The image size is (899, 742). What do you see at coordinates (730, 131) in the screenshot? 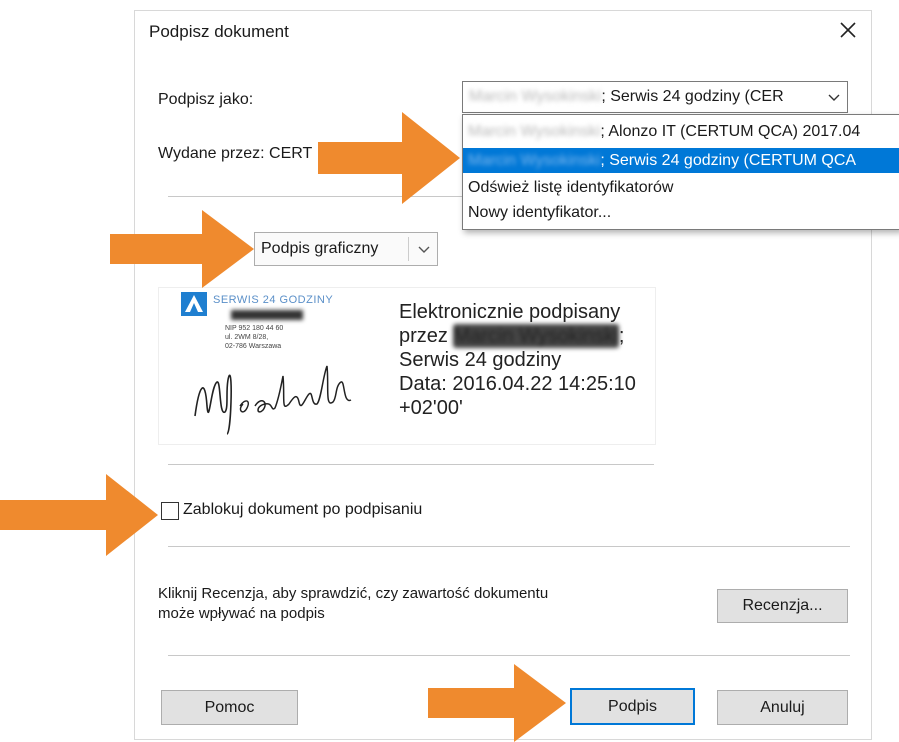
I see `dropdown-item-label: ; Alonzo IT (CERTUM QCA) 2017.04` at bounding box center [730, 131].